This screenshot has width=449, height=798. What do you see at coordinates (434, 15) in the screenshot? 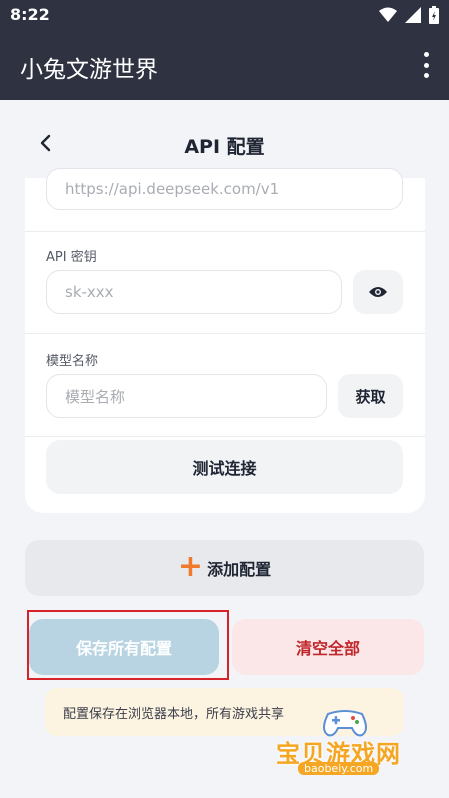
I see `battery-icon` at bounding box center [434, 15].